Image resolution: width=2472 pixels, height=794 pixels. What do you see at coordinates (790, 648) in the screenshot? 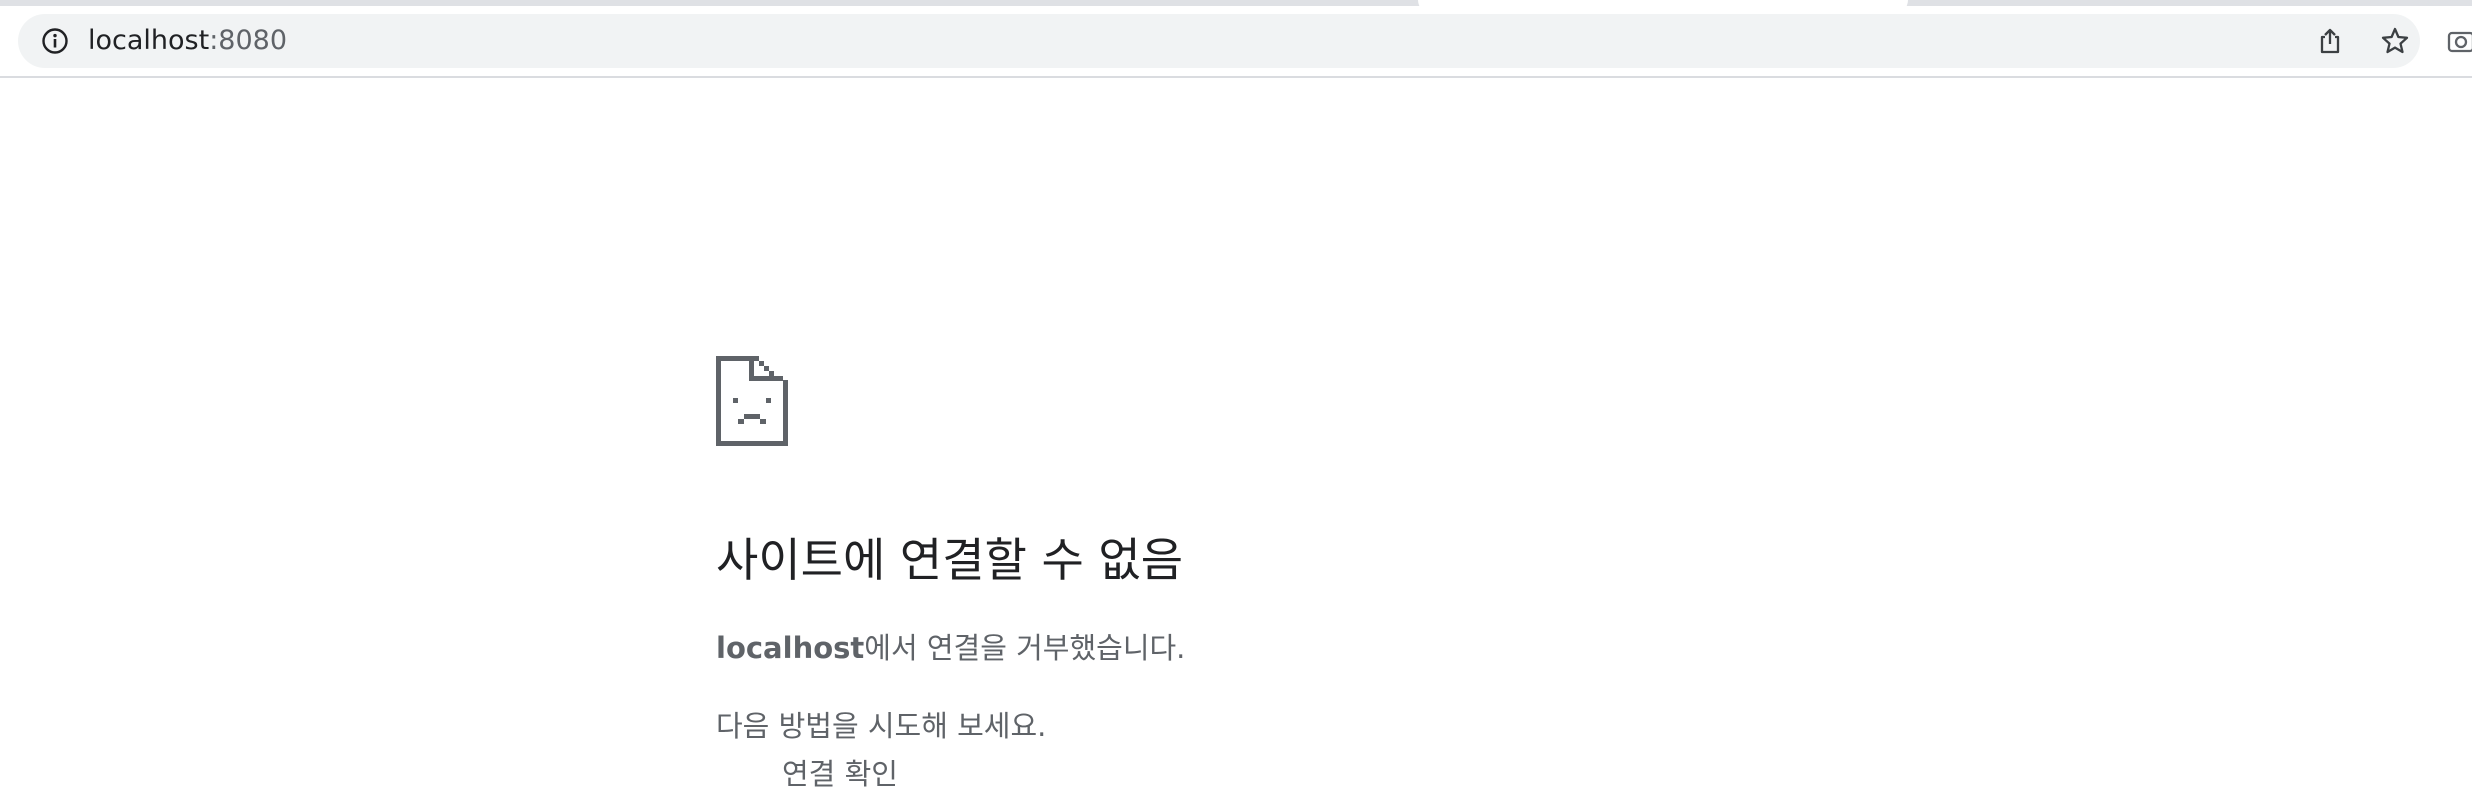
I see `error-host: localhost` at bounding box center [790, 648].